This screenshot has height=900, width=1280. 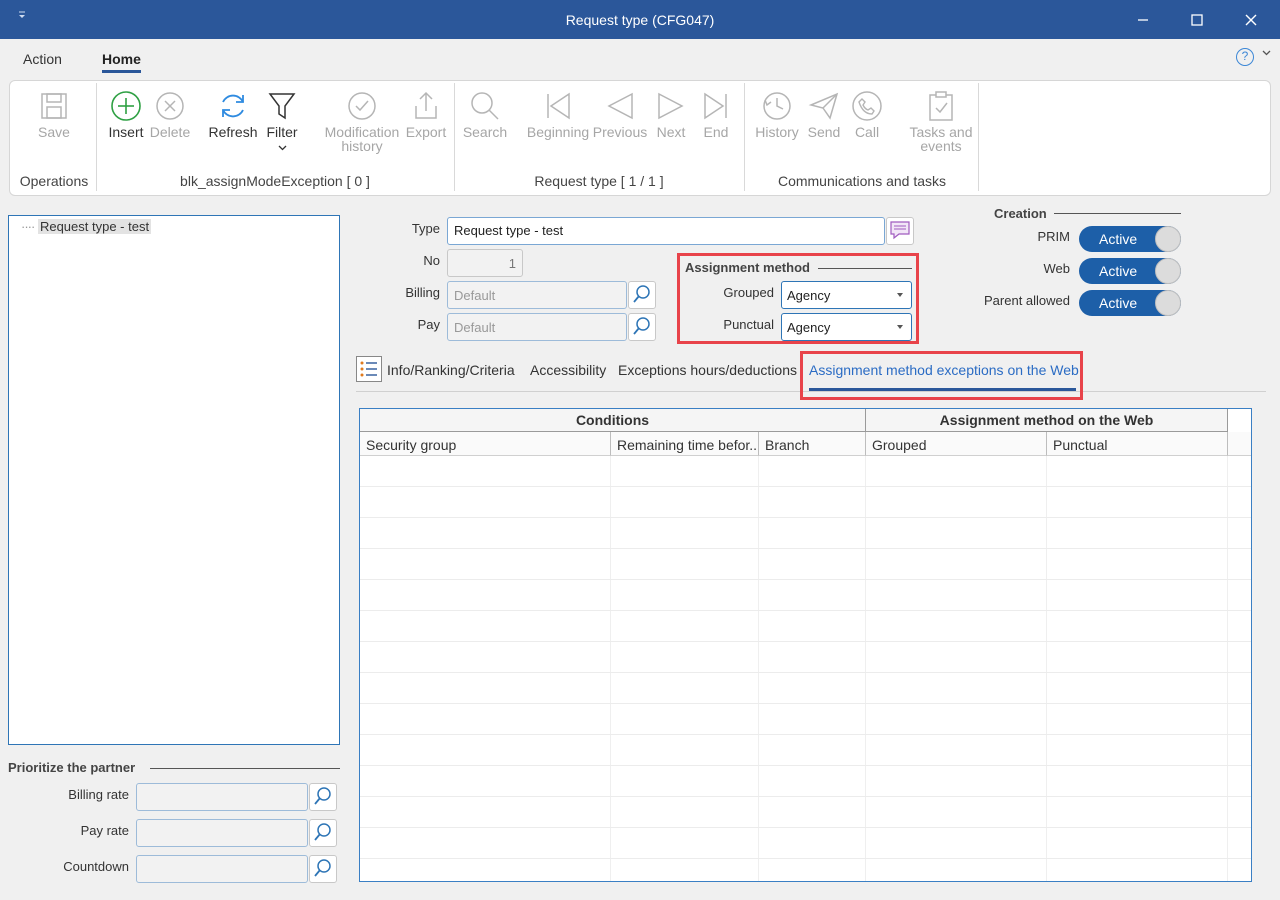 What do you see at coordinates (275, 181) in the screenshot?
I see `group-label-block: blk_assignModeException [ 0 ]` at bounding box center [275, 181].